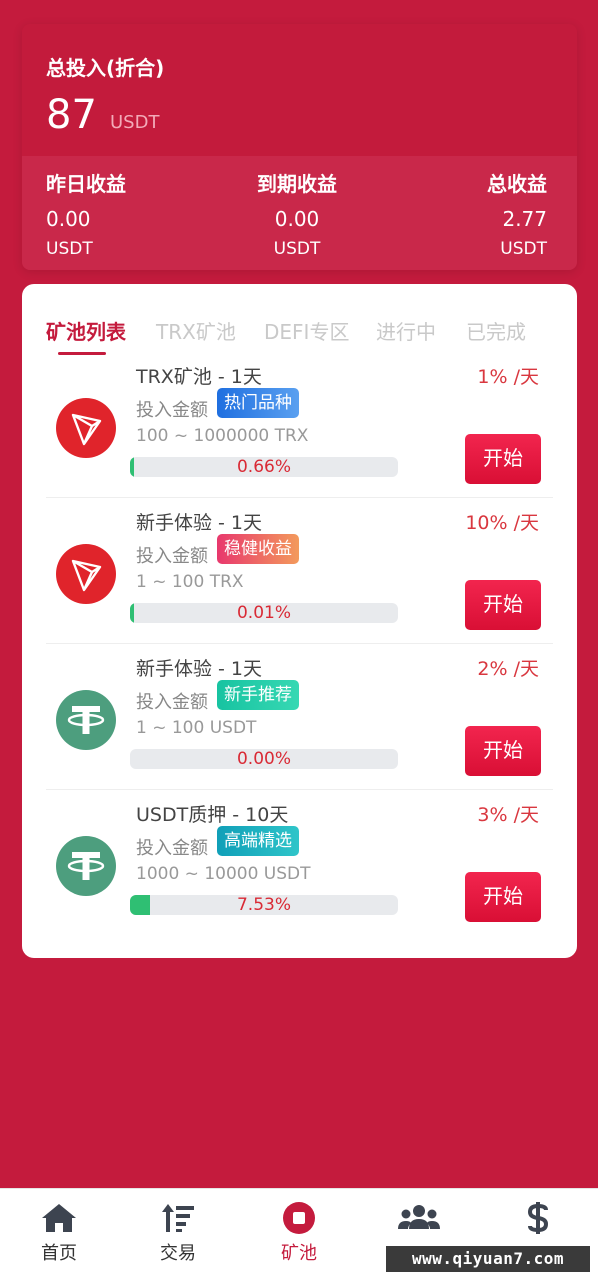 Image resolution: width=598 pixels, height=1276 pixels. I want to click on pool-progress-bar: 0.00%, so click(264, 759).